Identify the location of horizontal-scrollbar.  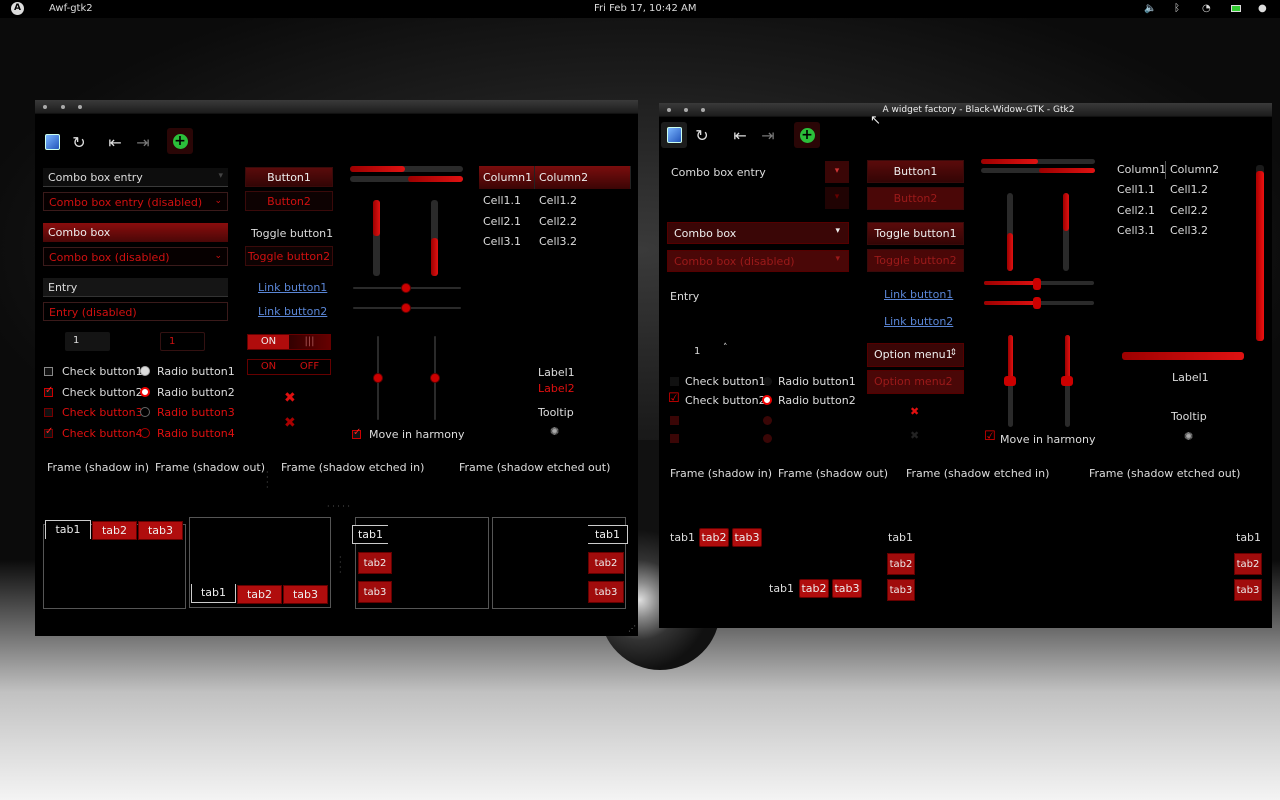
(1183, 356).